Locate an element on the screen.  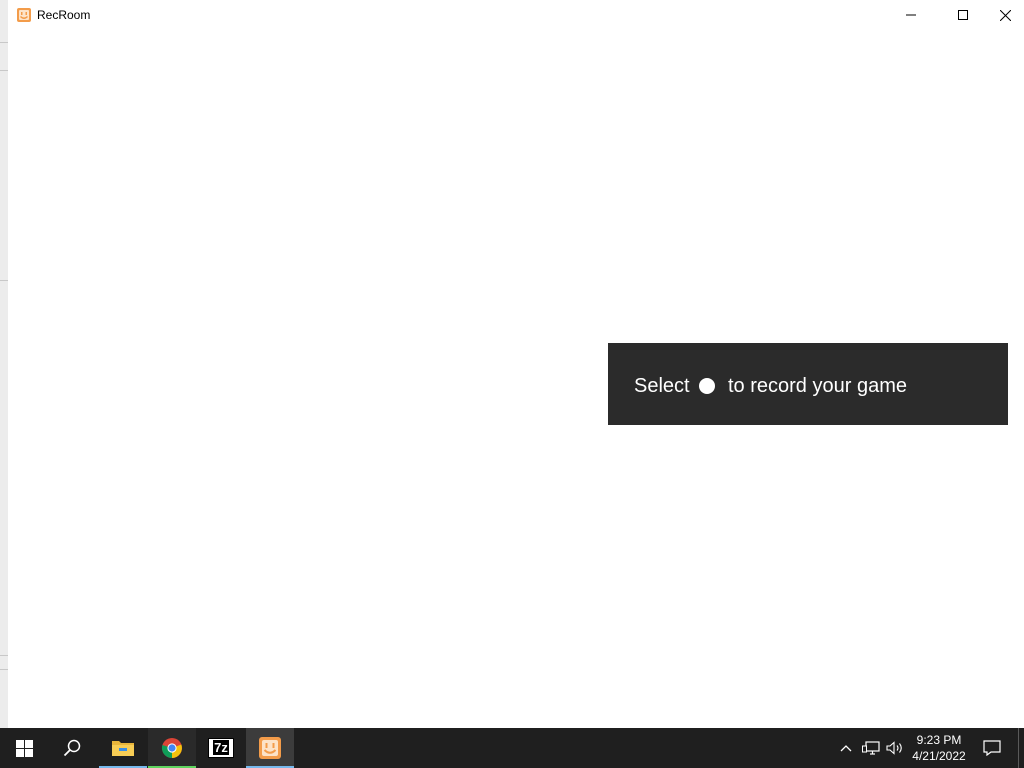
record-game-toast: Select to record your game is located at coordinates (808, 384).